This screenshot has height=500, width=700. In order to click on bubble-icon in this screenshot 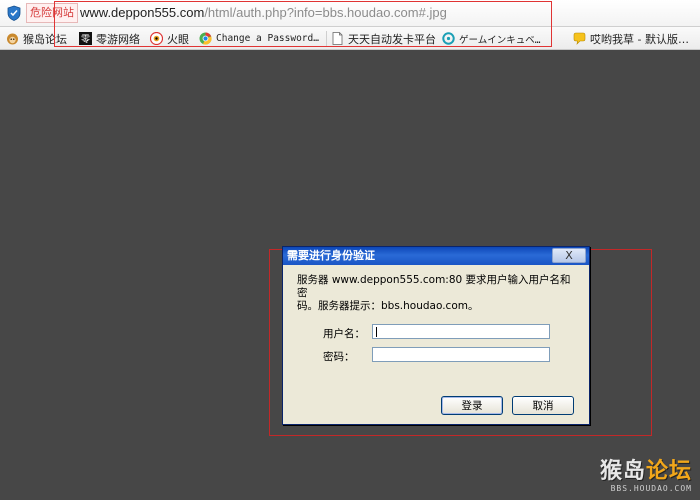, I will do `click(579, 38)`.